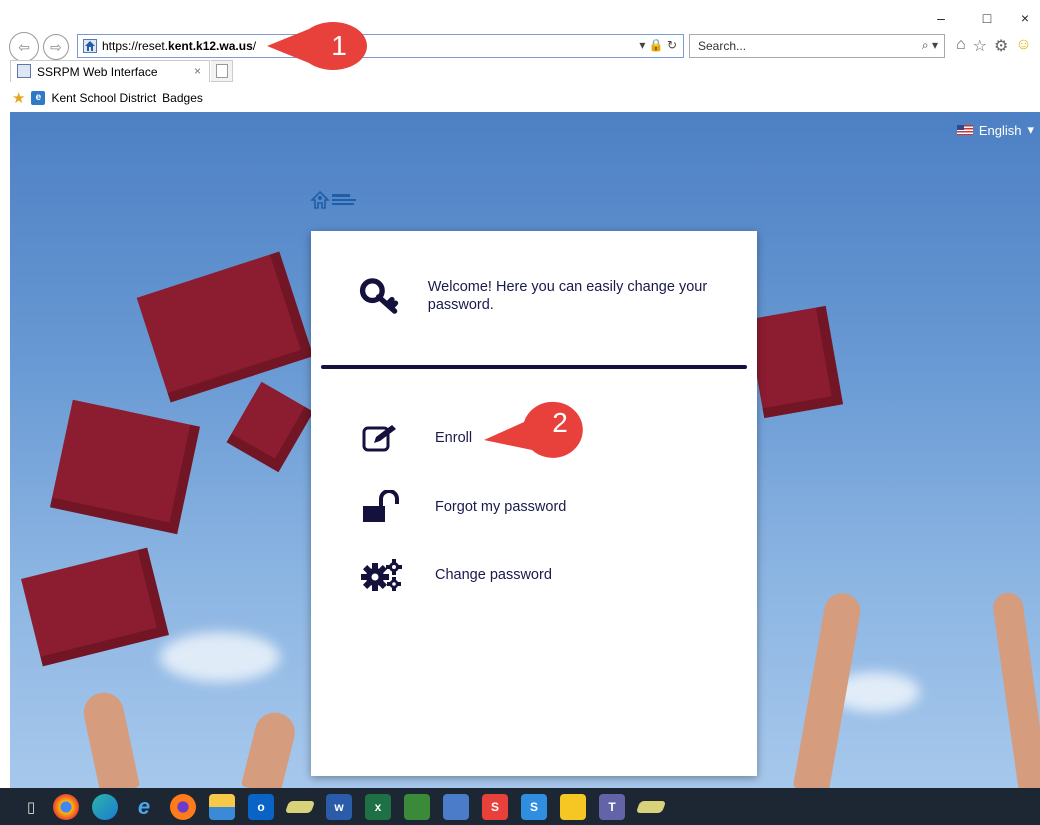 The image size is (1040, 825). What do you see at coordinates (105, 806) in the screenshot?
I see `edge-icon` at bounding box center [105, 806].